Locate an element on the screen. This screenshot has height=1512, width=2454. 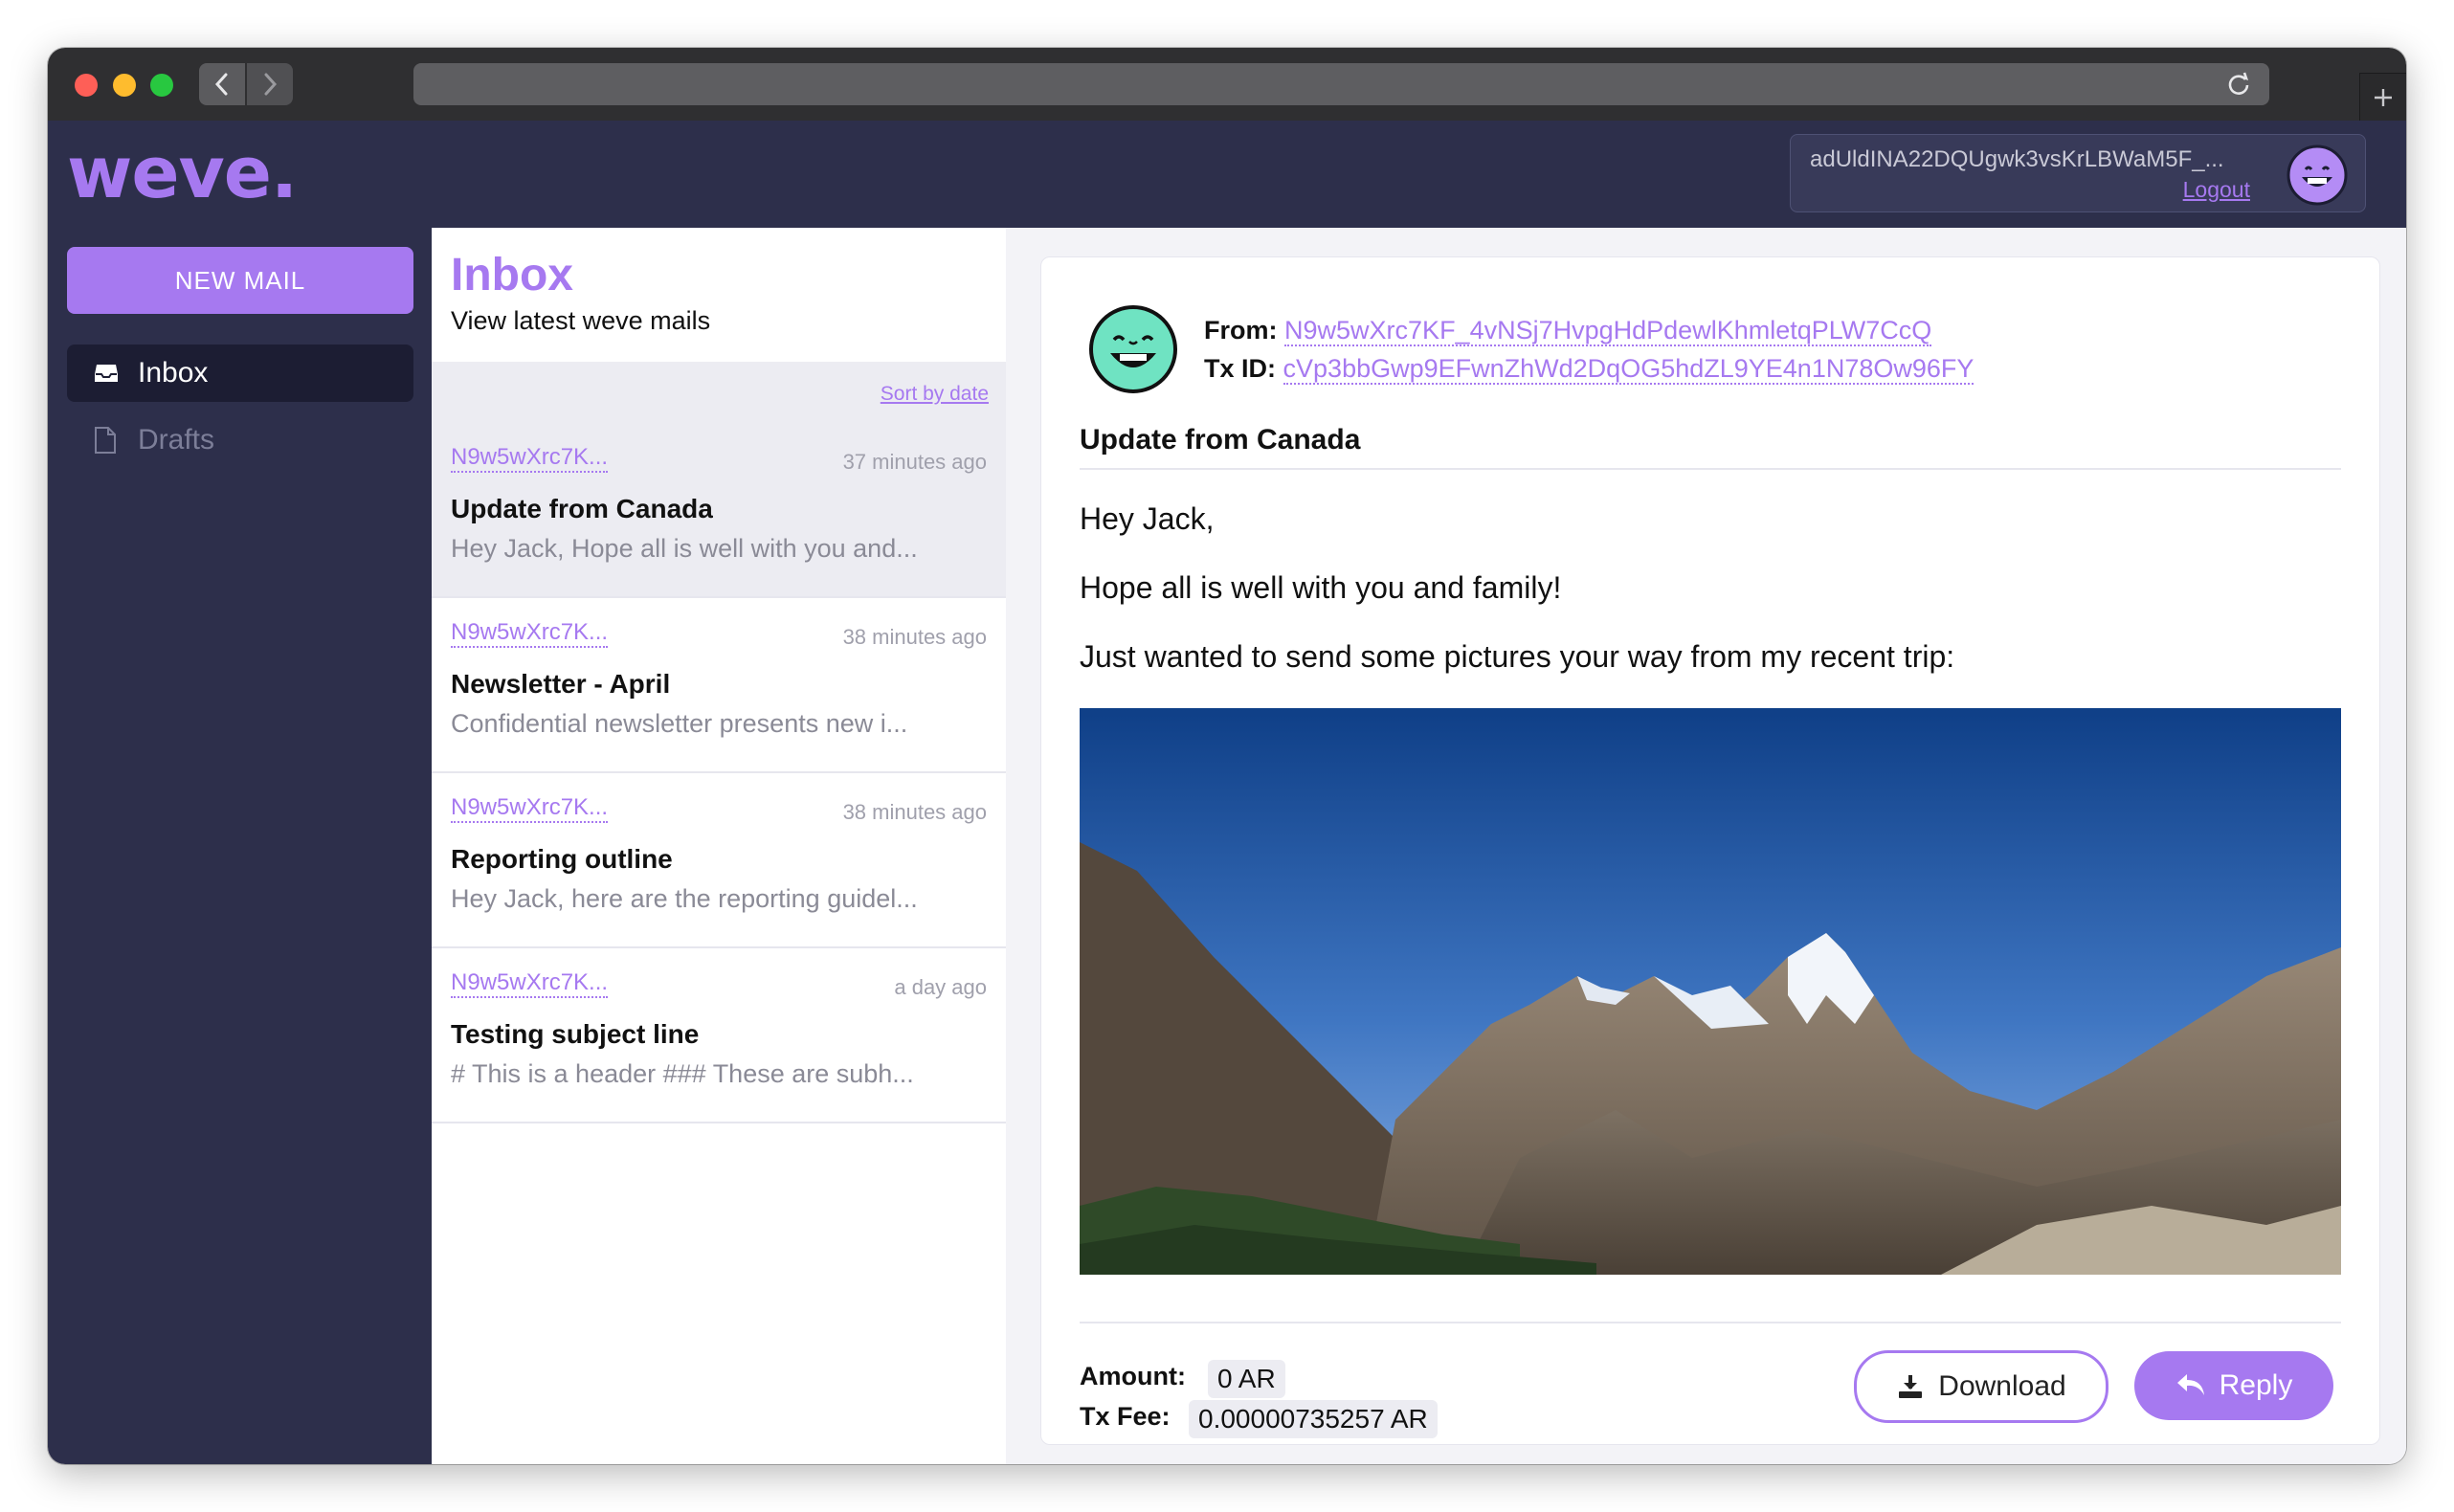
sender-avatar-icon is located at coordinates (1133, 349).